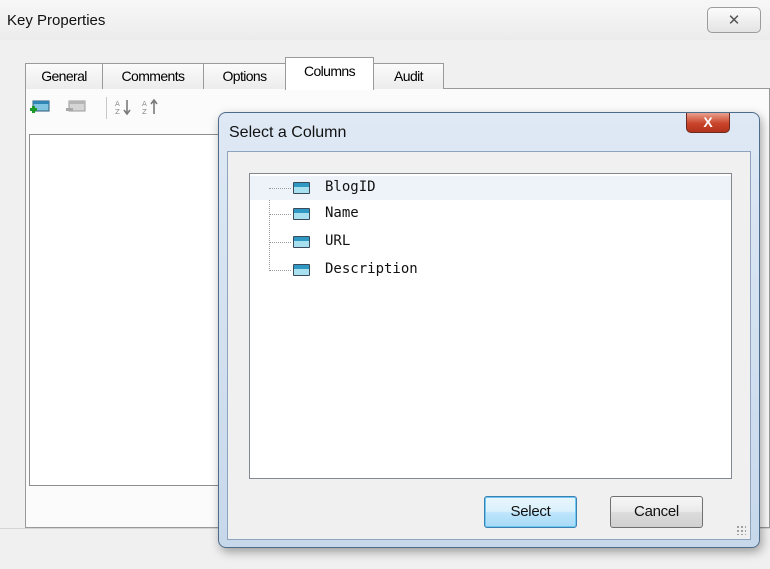  What do you see at coordinates (64, 76) in the screenshot?
I see `tab-general: General` at bounding box center [64, 76].